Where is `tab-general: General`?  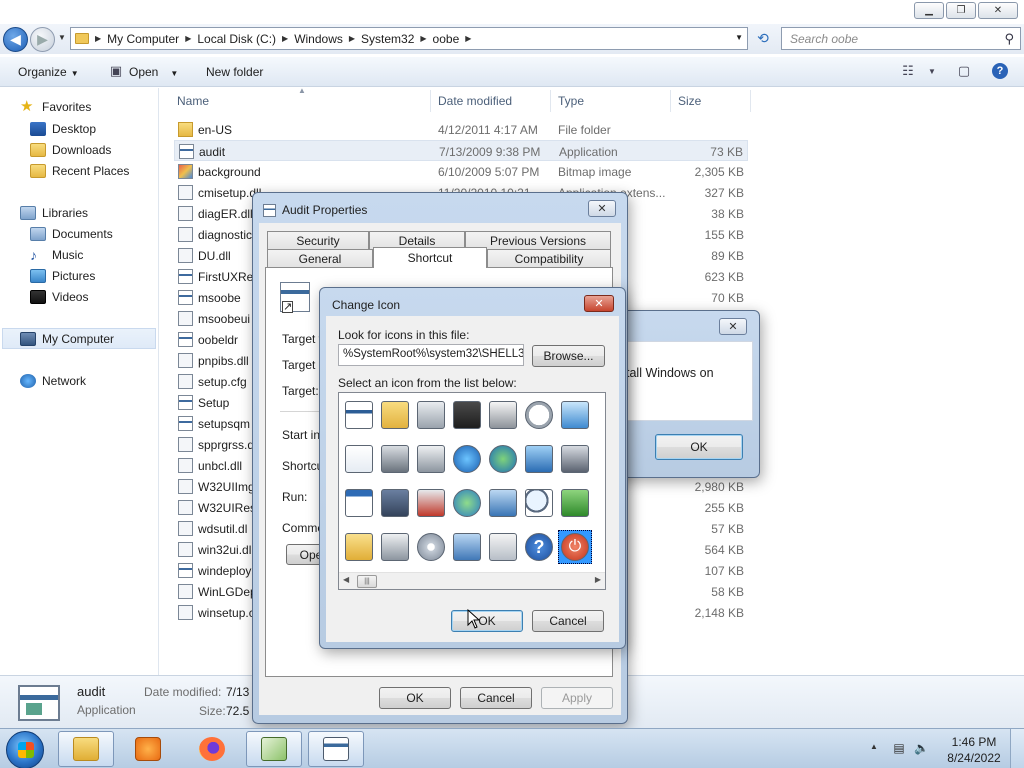 tab-general: General is located at coordinates (320, 258).